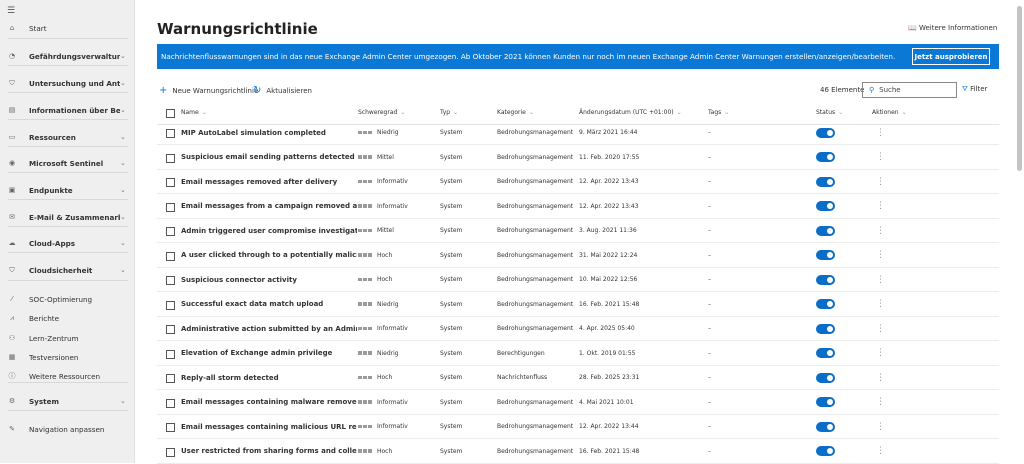  What do you see at coordinates (67, 429) in the screenshot?
I see `sidebar-item-navigation-anpassen: ✎ Navigation anpassen` at bounding box center [67, 429].